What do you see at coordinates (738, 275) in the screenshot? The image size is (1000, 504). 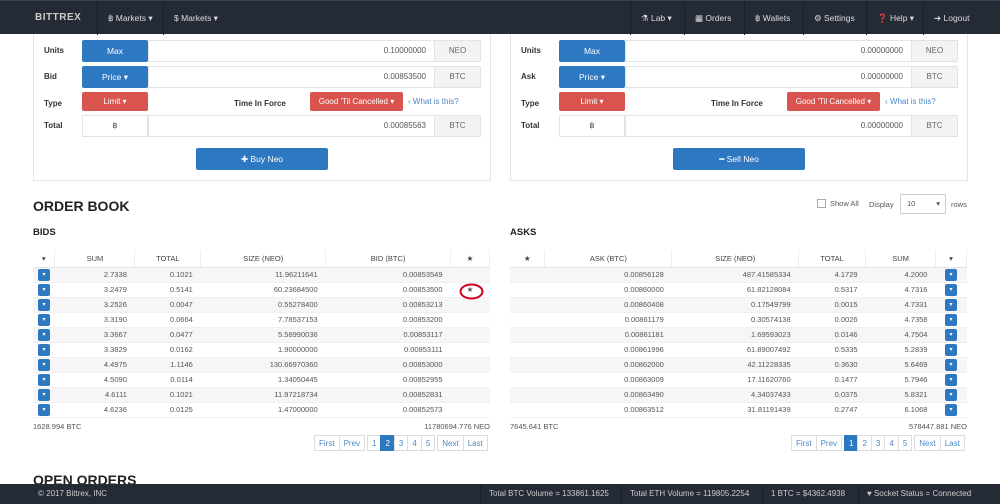 I see `ask-row: 0.00856128 487.41585334 4.1729 4.2000 ▾` at bounding box center [738, 275].